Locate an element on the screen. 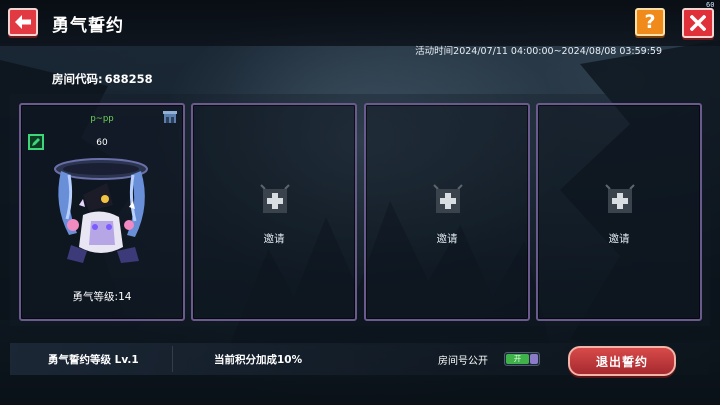 The height and width of the screenshot is (405, 720). hero-portrait is located at coordinates (103, 214).